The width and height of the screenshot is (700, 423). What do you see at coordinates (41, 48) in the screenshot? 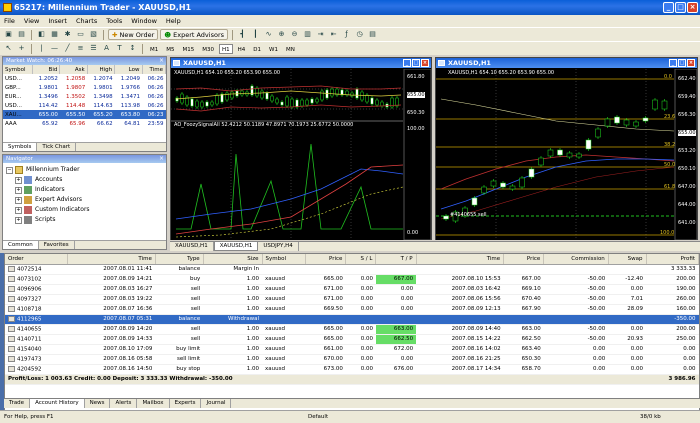
I see `vertical-line-icon: |` at bounding box center [41, 48].